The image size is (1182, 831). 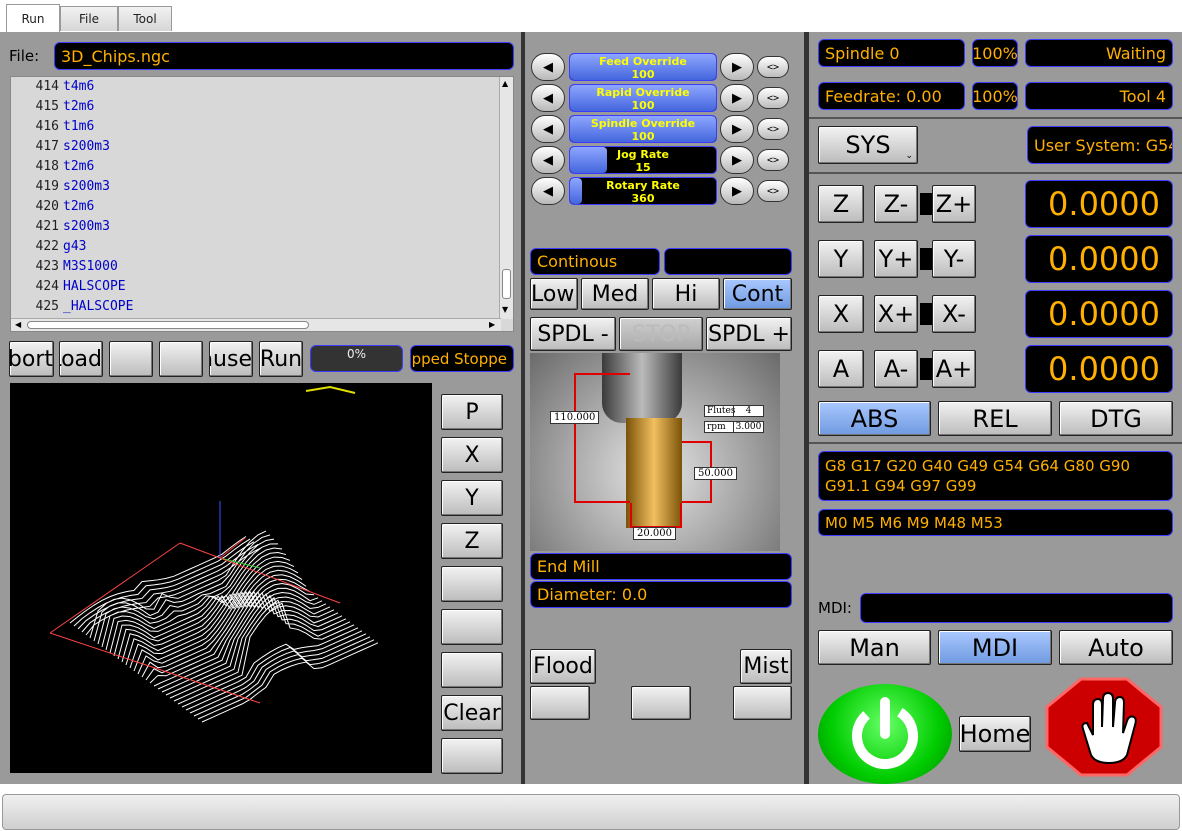 What do you see at coordinates (145, 18) in the screenshot?
I see `tab-tool: Tool` at bounding box center [145, 18].